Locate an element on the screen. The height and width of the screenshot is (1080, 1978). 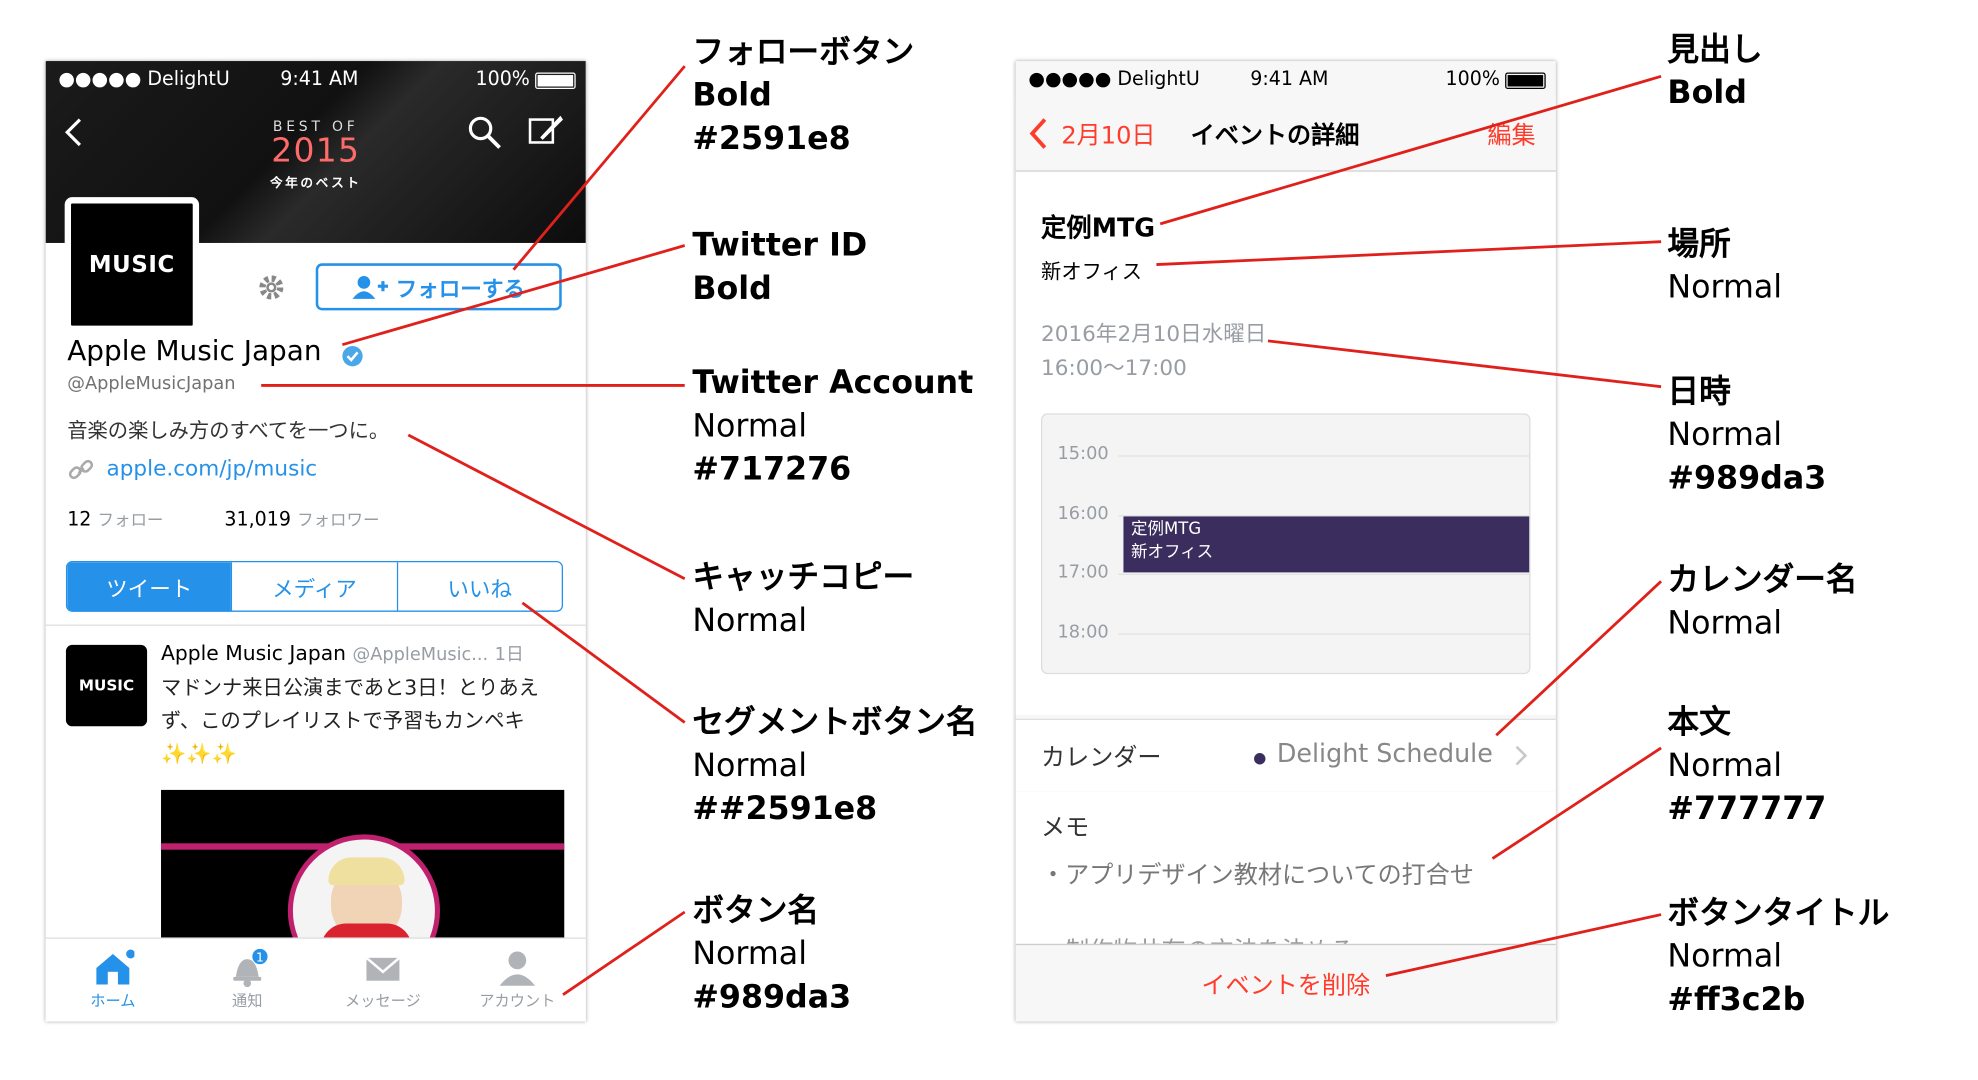
annotation-datetime: 日時 Normal #989da3 is located at coordinates (1747, 434).